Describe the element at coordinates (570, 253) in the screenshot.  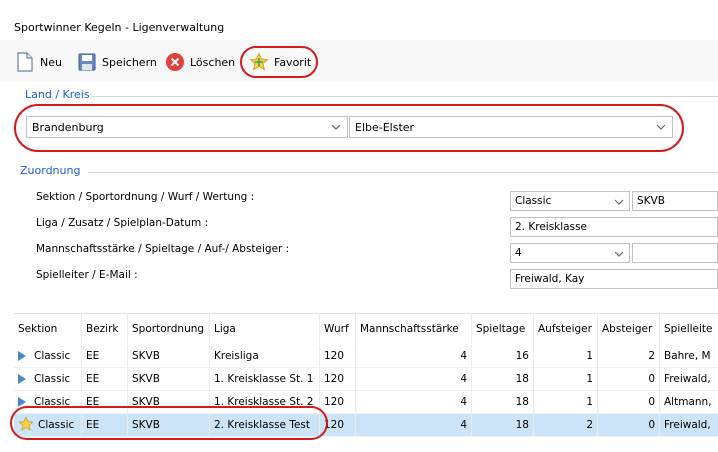
I see `mannschaftsstaerke-select: 4` at that location.